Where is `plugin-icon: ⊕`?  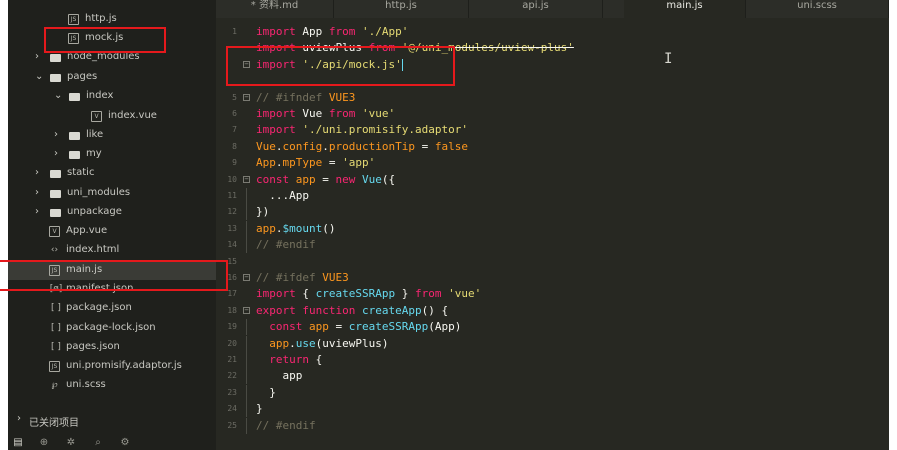
plugin-icon: ⊕ is located at coordinates (44, 443).